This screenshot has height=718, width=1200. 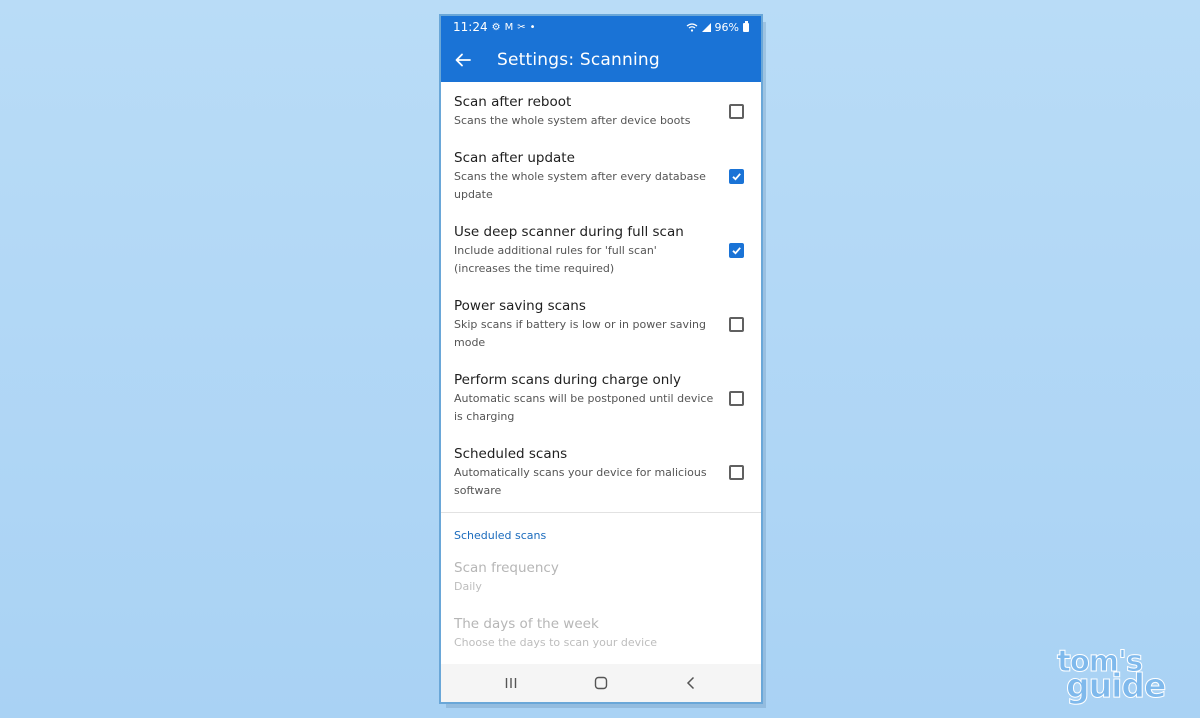 I want to click on logo-line-2: guide, so click(x=1115, y=686).